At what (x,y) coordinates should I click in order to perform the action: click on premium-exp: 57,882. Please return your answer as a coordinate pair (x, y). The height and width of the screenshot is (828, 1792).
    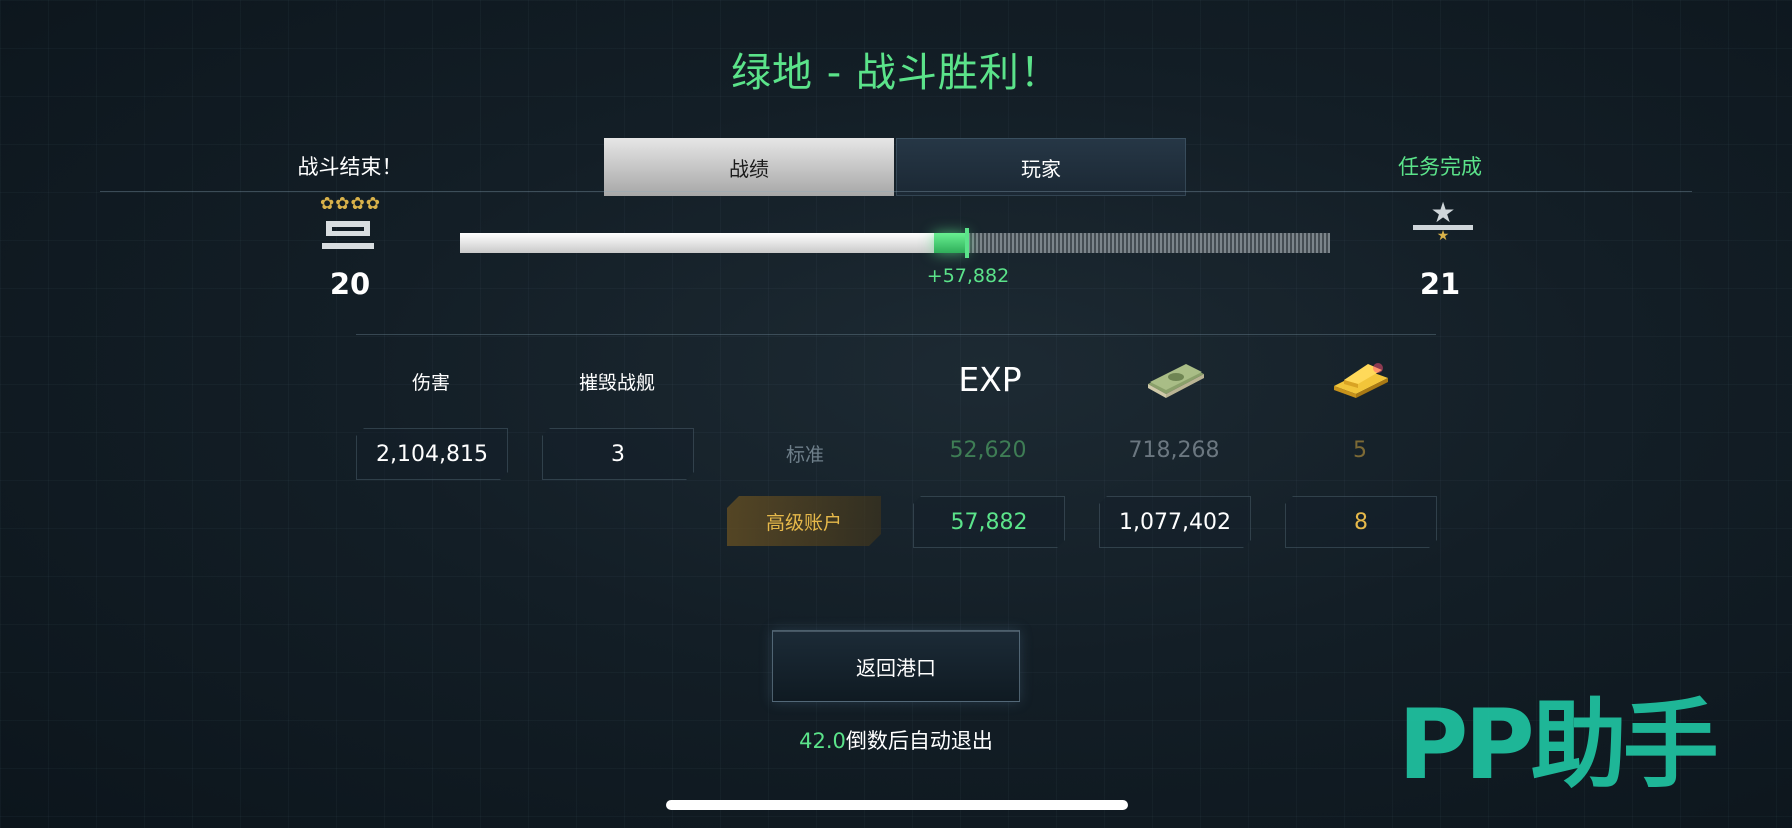
    Looking at the image, I should click on (989, 522).